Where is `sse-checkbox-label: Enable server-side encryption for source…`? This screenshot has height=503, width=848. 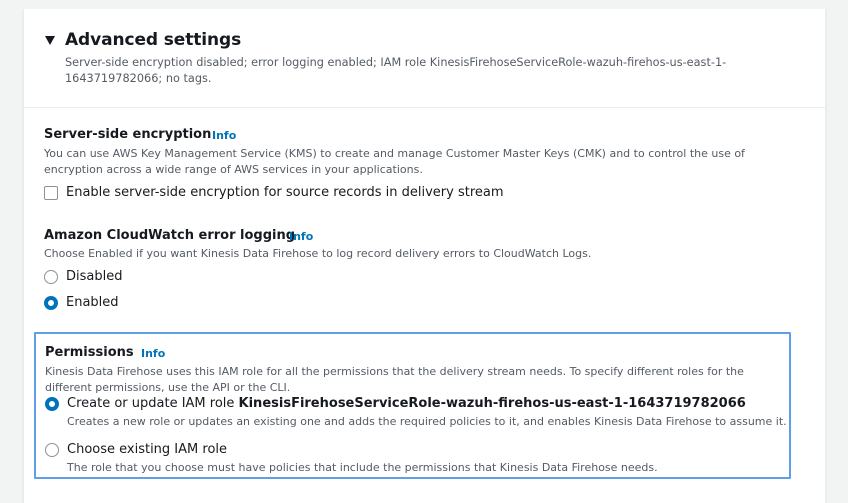 sse-checkbox-label: Enable server-side encryption for source… is located at coordinates (285, 192).